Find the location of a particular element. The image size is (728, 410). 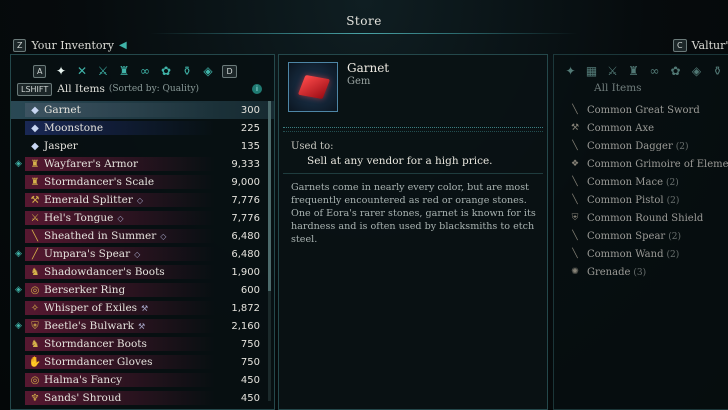

ring-icon: ◎ is located at coordinates (35, 290).